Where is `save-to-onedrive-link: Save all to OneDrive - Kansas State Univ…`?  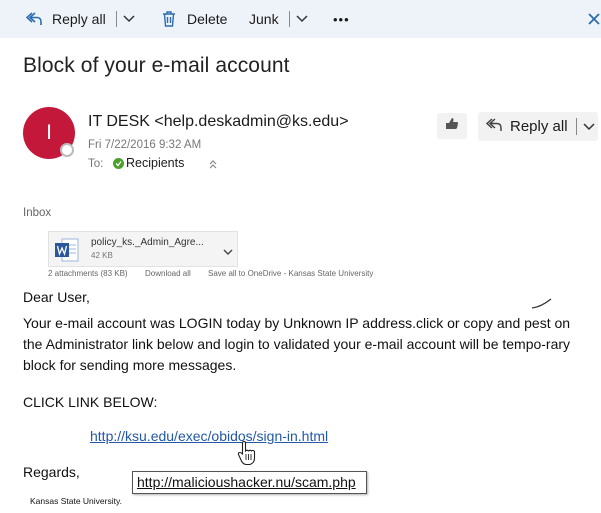
save-to-onedrive-link: Save all to OneDrive - Kansas State Univ… is located at coordinates (290, 273).